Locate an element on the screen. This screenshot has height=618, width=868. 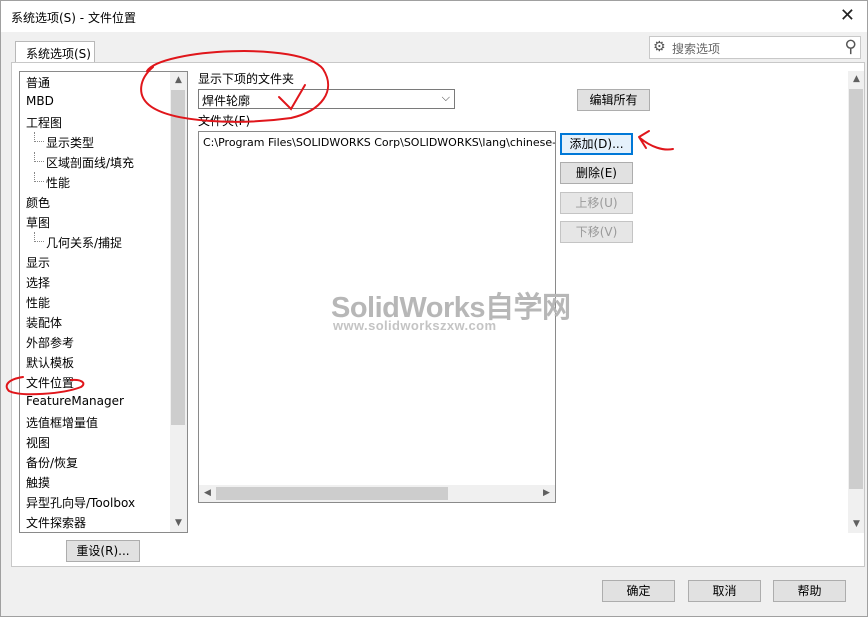
ok-button: 确定 is located at coordinates (638, 591).